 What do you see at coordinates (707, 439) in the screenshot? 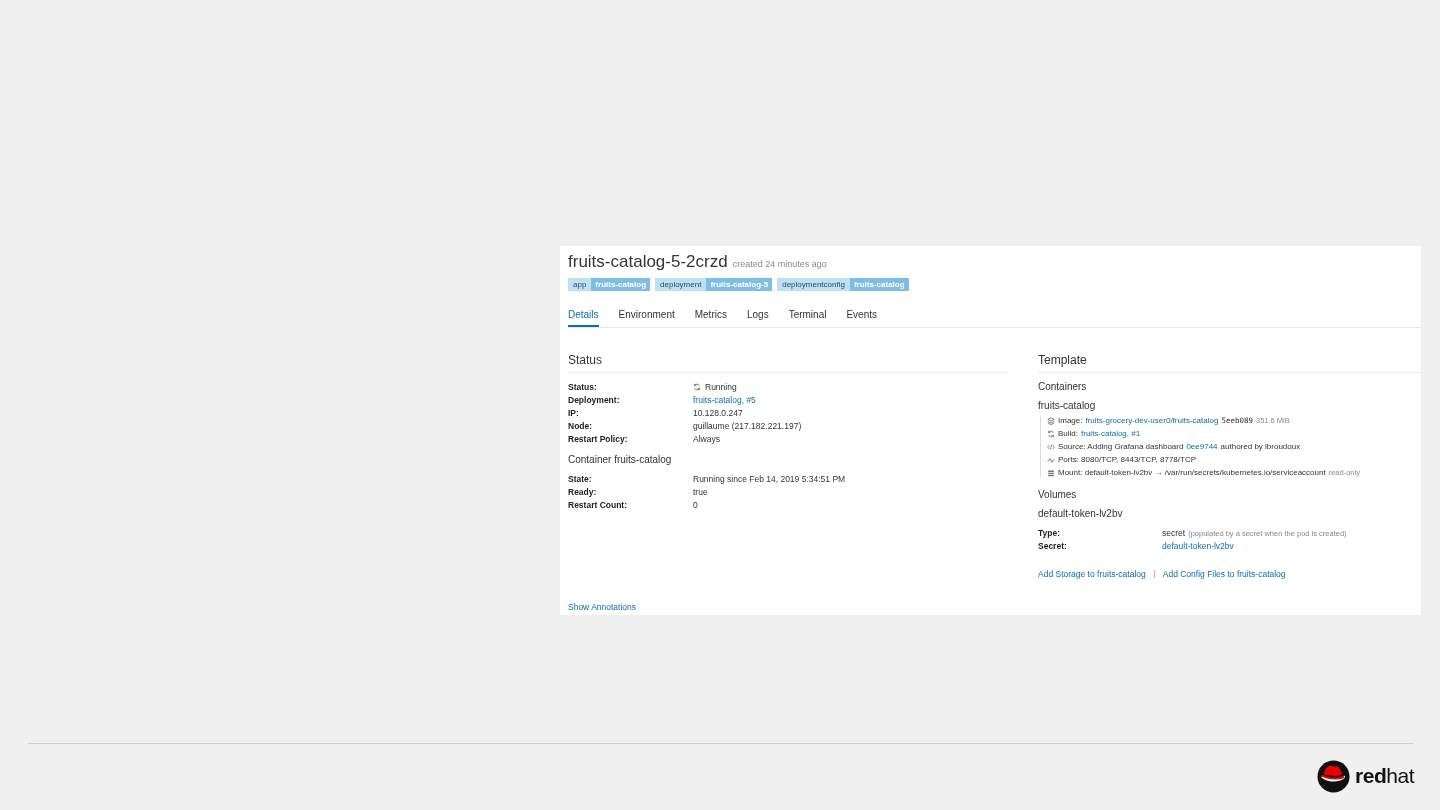
I see `field-value: Always` at bounding box center [707, 439].